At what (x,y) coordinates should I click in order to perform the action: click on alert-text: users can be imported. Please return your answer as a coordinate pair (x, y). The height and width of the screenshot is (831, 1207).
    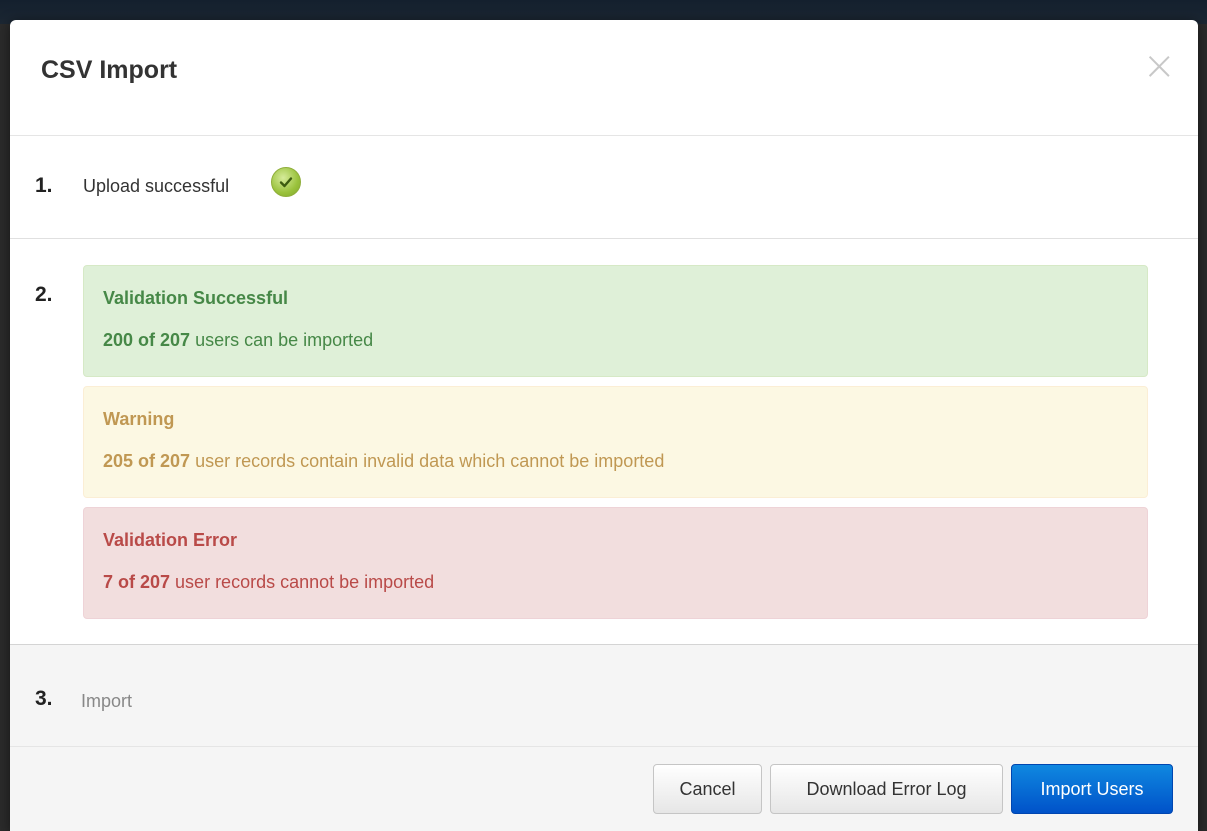
    Looking at the image, I should click on (282, 340).